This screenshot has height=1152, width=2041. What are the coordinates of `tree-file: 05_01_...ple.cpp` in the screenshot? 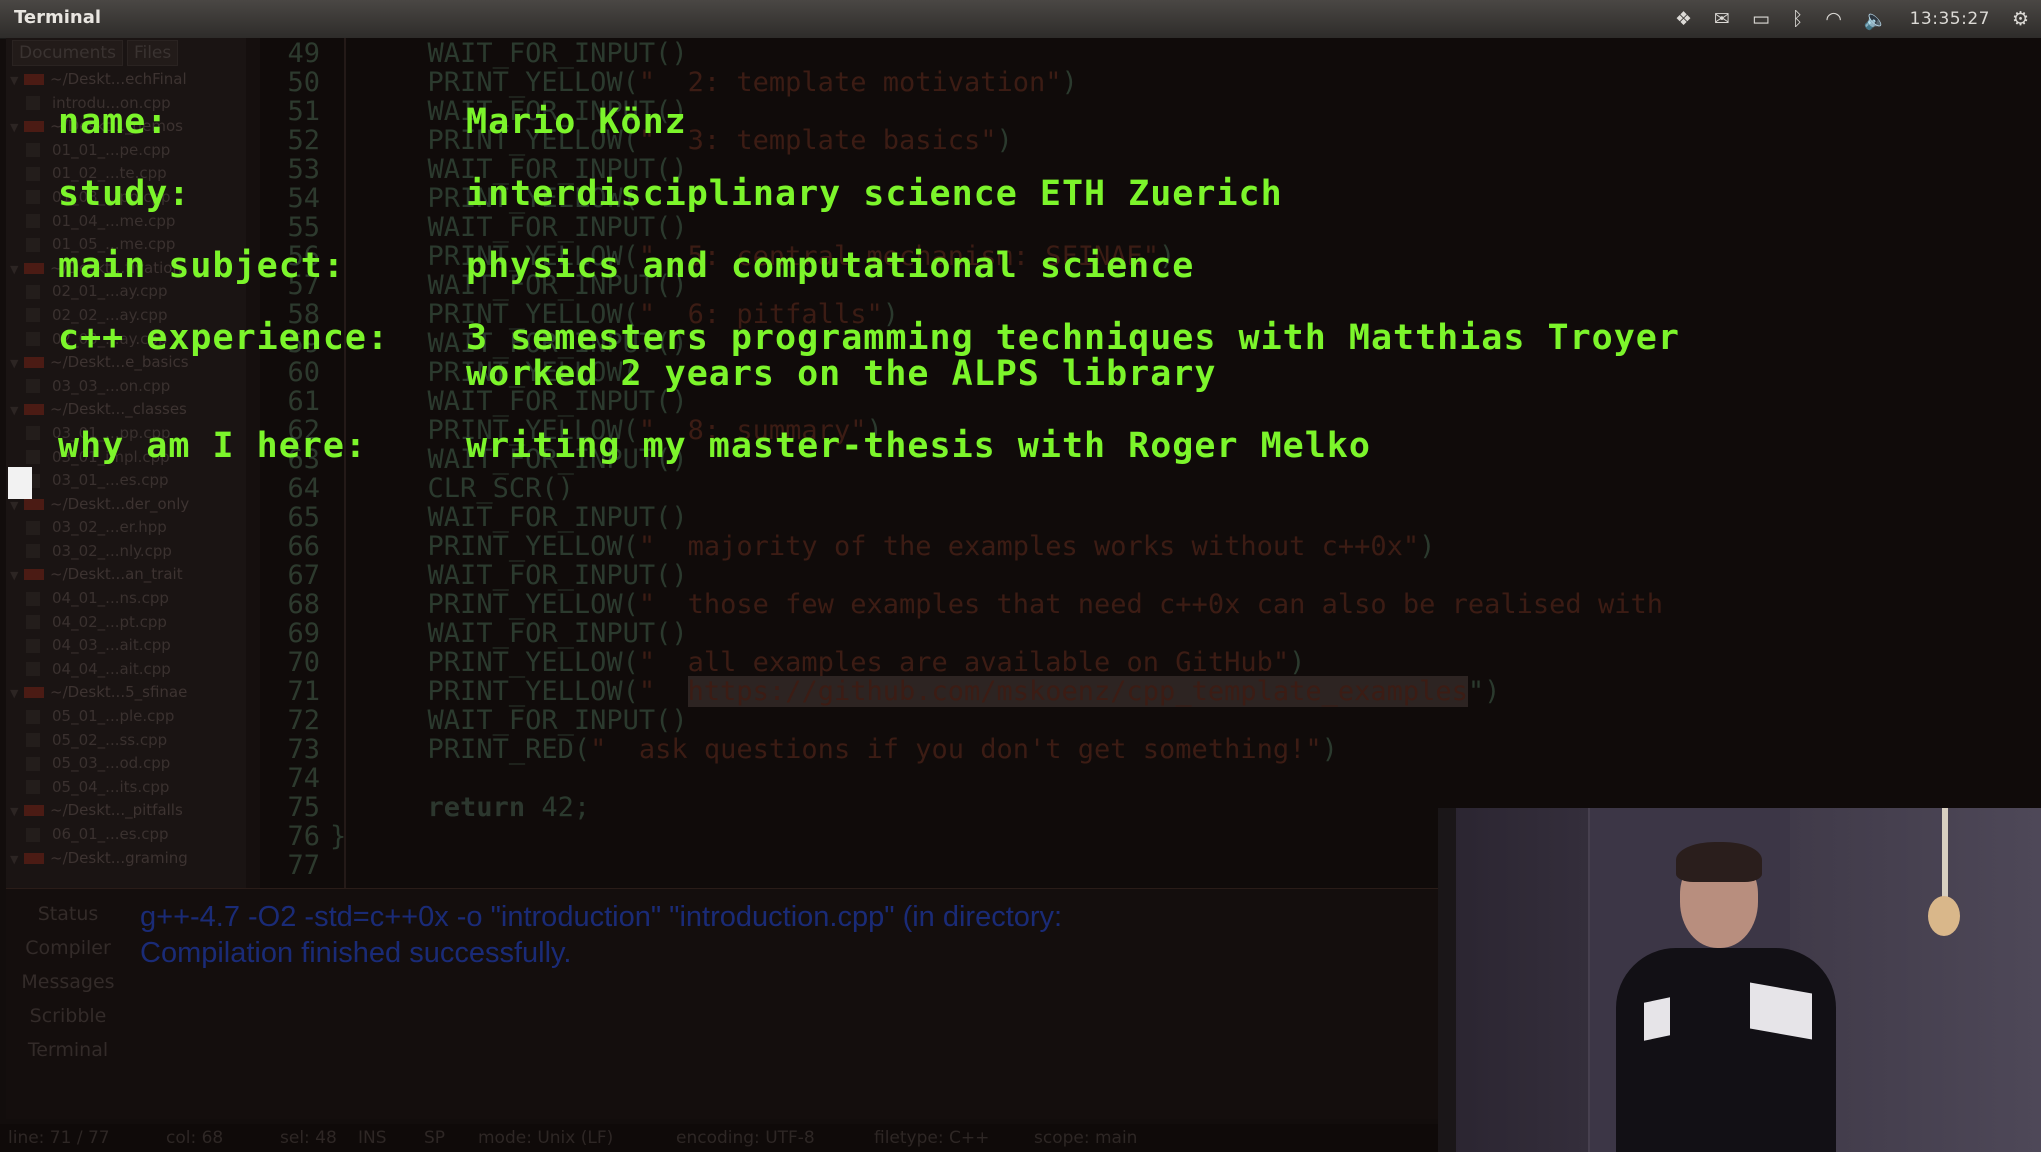 It's located at (126, 717).